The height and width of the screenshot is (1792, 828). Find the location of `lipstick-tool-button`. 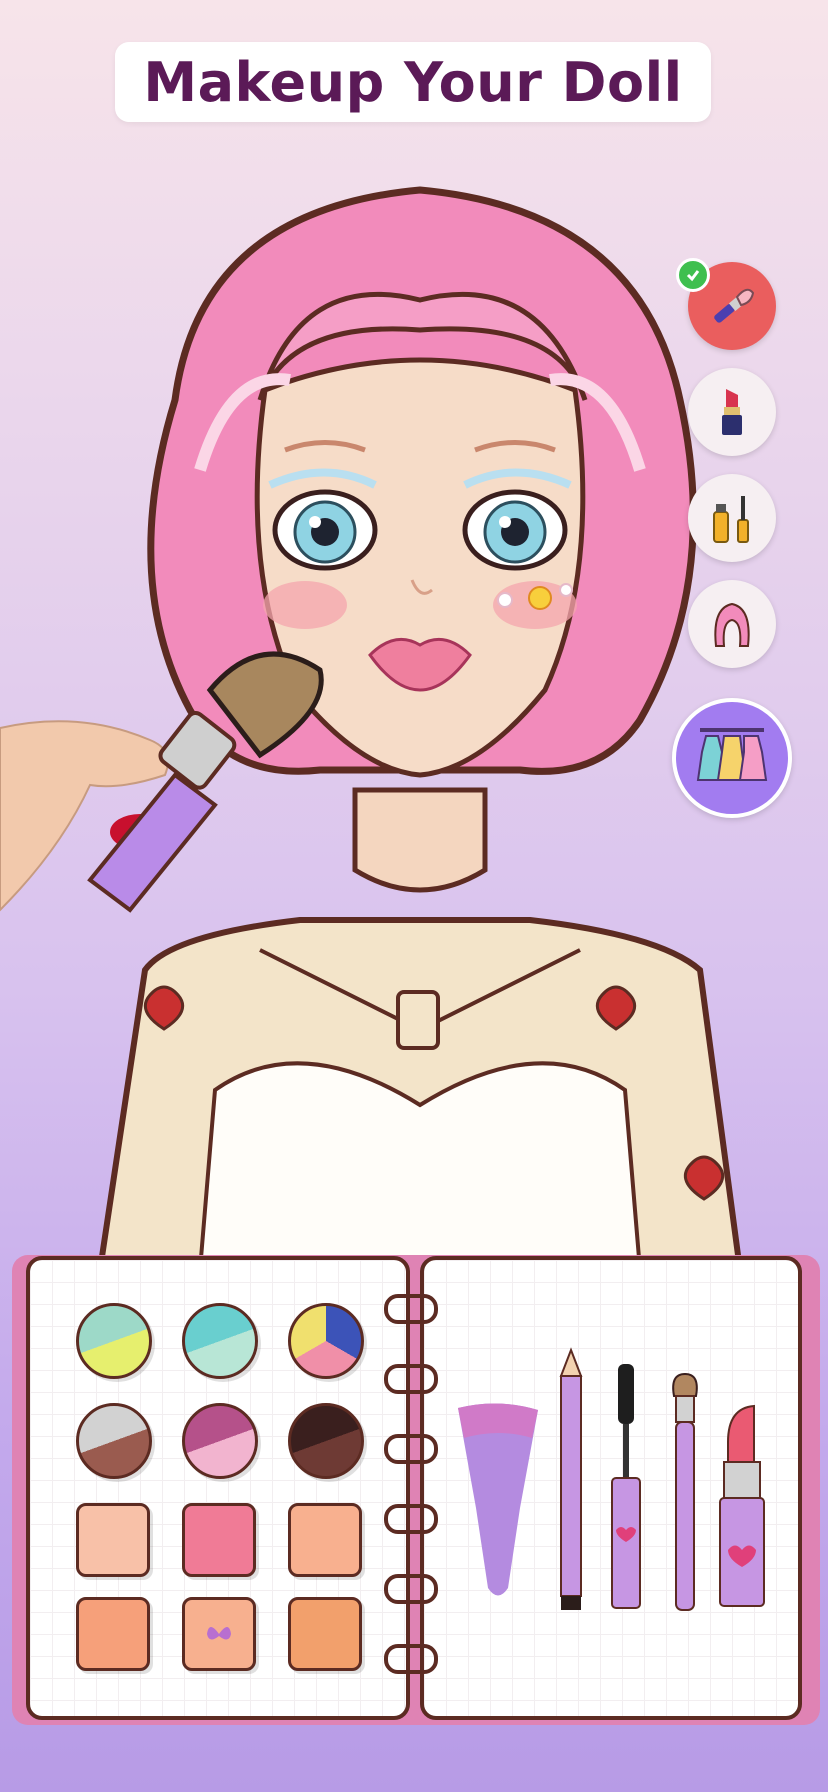

lipstick-tool-button is located at coordinates (732, 412).